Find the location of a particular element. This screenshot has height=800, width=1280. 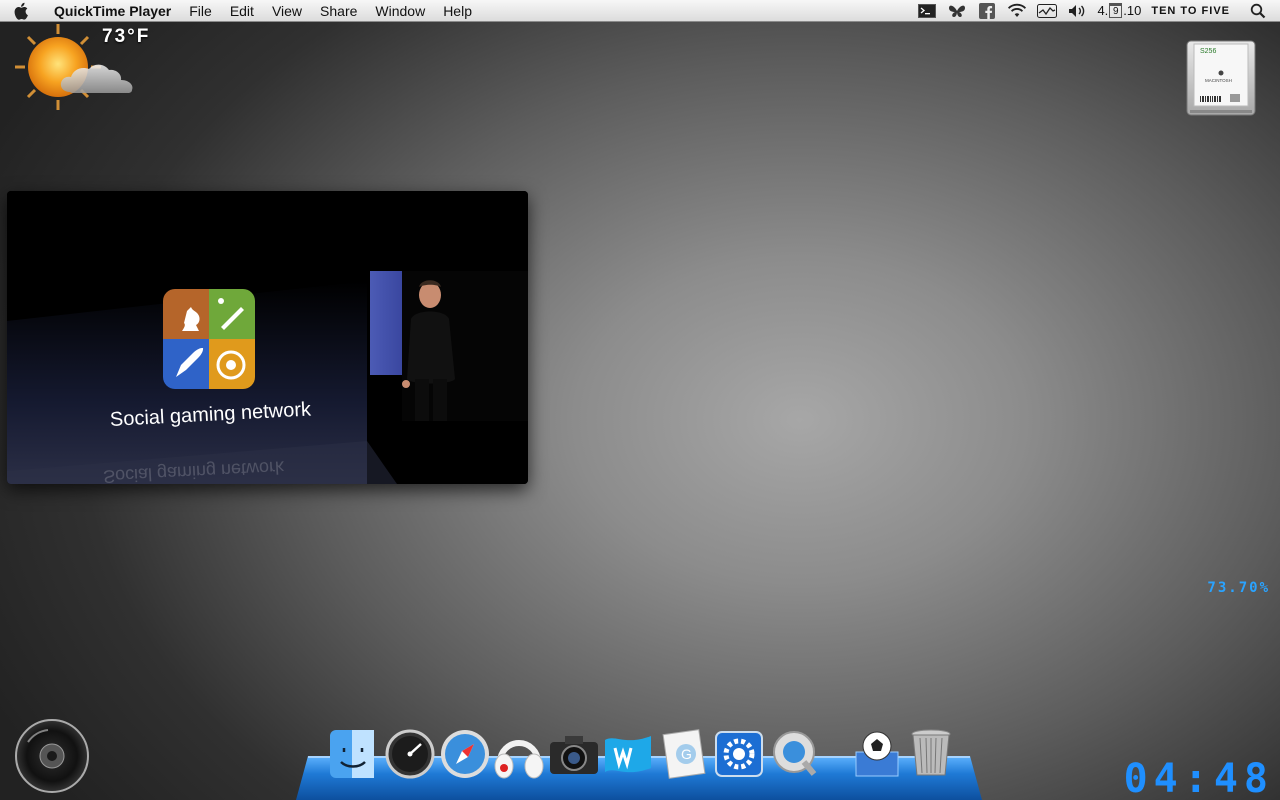

system-preferences-icon is located at coordinates (738, 754).